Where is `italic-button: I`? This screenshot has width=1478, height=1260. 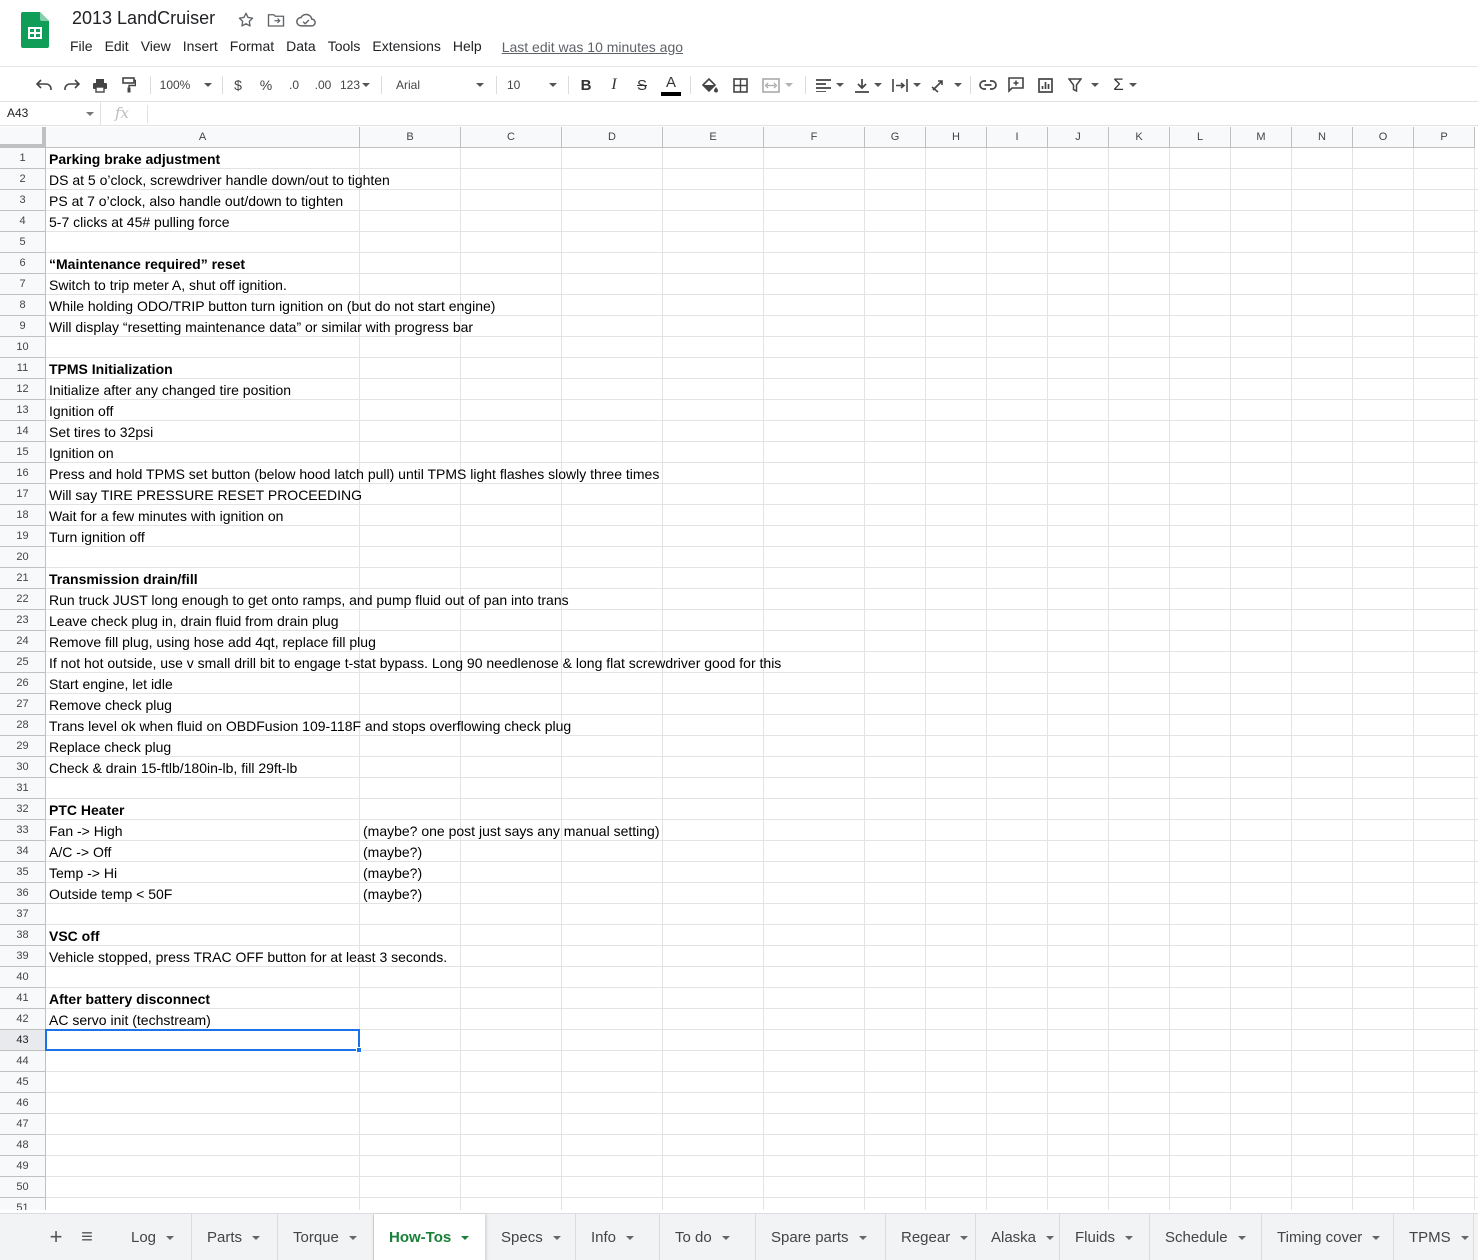 italic-button: I is located at coordinates (614, 85).